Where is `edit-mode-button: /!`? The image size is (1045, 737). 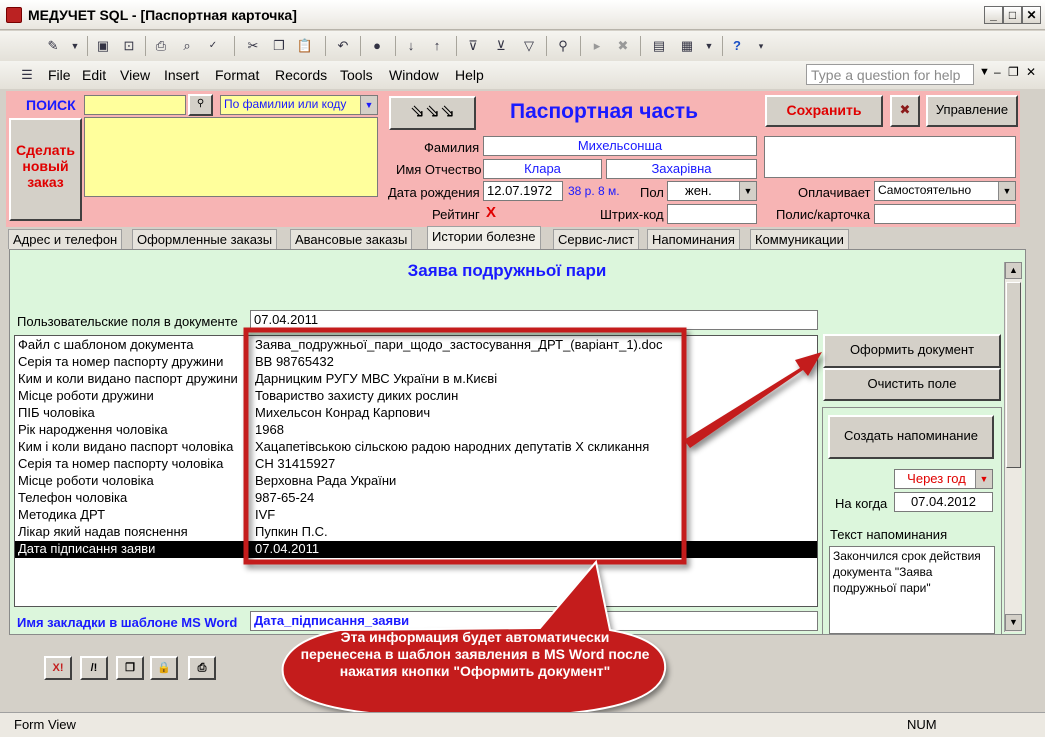
edit-mode-button: /! is located at coordinates (94, 668).